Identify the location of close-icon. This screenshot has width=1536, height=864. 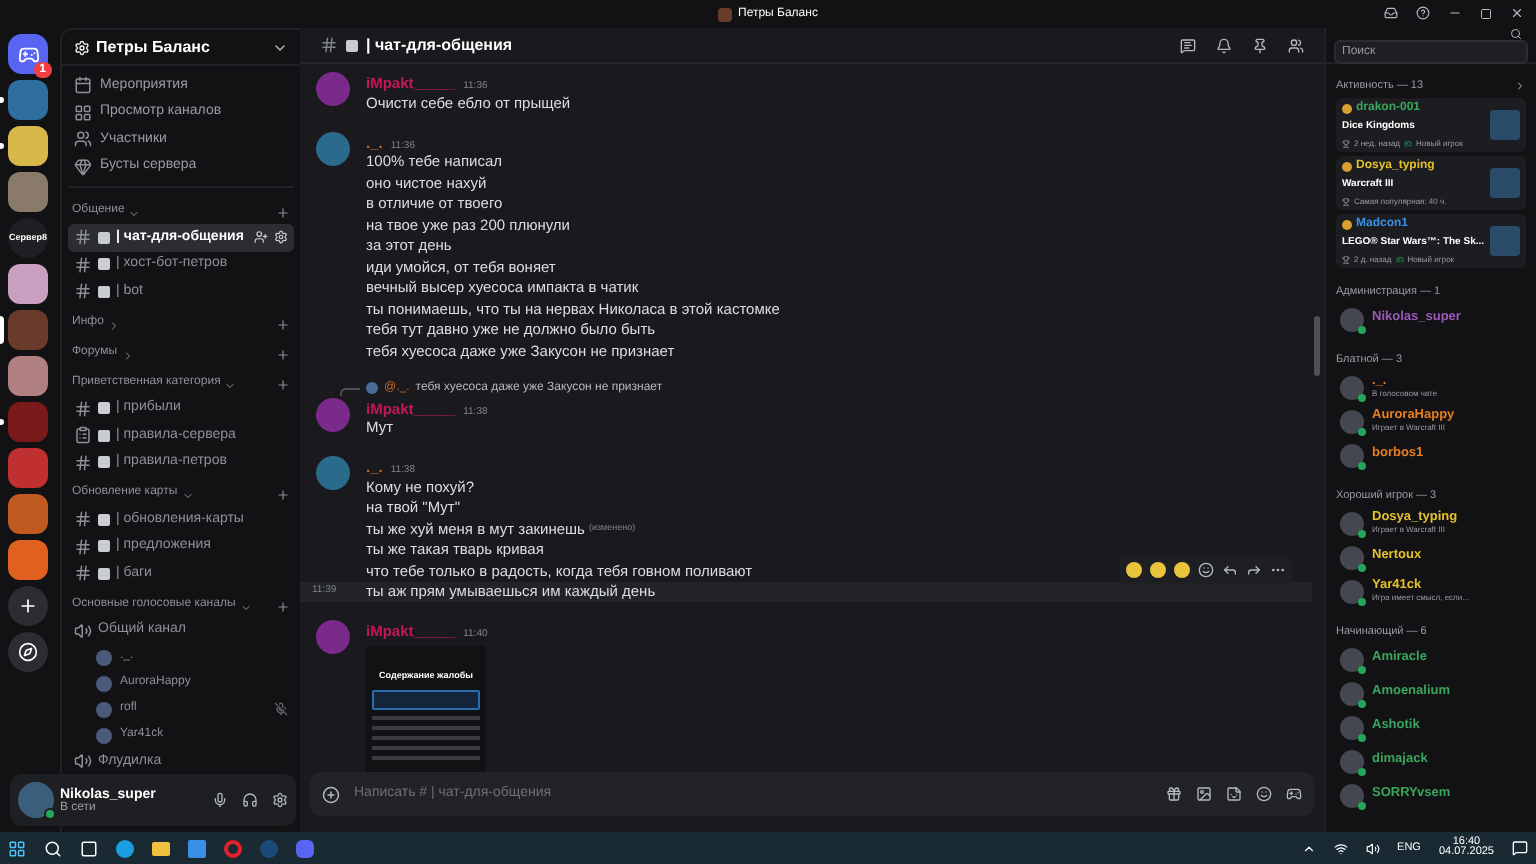
(1517, 13).